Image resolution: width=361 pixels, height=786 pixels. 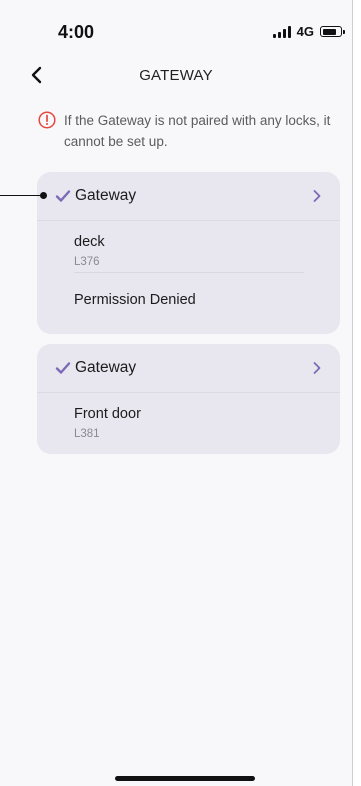 What do you see at coordinates (47, 120) in the screenshot?
I see `alert-circle-icon` at bounding box center [47, 120].